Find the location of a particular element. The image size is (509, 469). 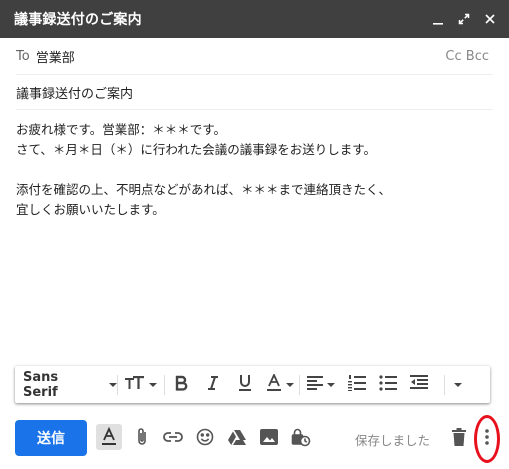

more-formatting-icon is located at coordinates (458, 384).